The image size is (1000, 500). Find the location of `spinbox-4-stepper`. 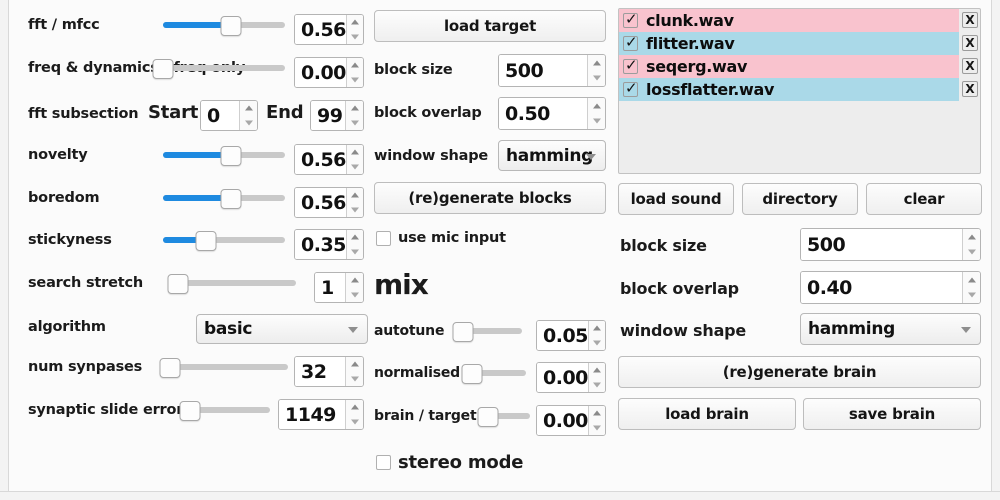

spinbox-4-stepper is located at coordinates (354, 203).